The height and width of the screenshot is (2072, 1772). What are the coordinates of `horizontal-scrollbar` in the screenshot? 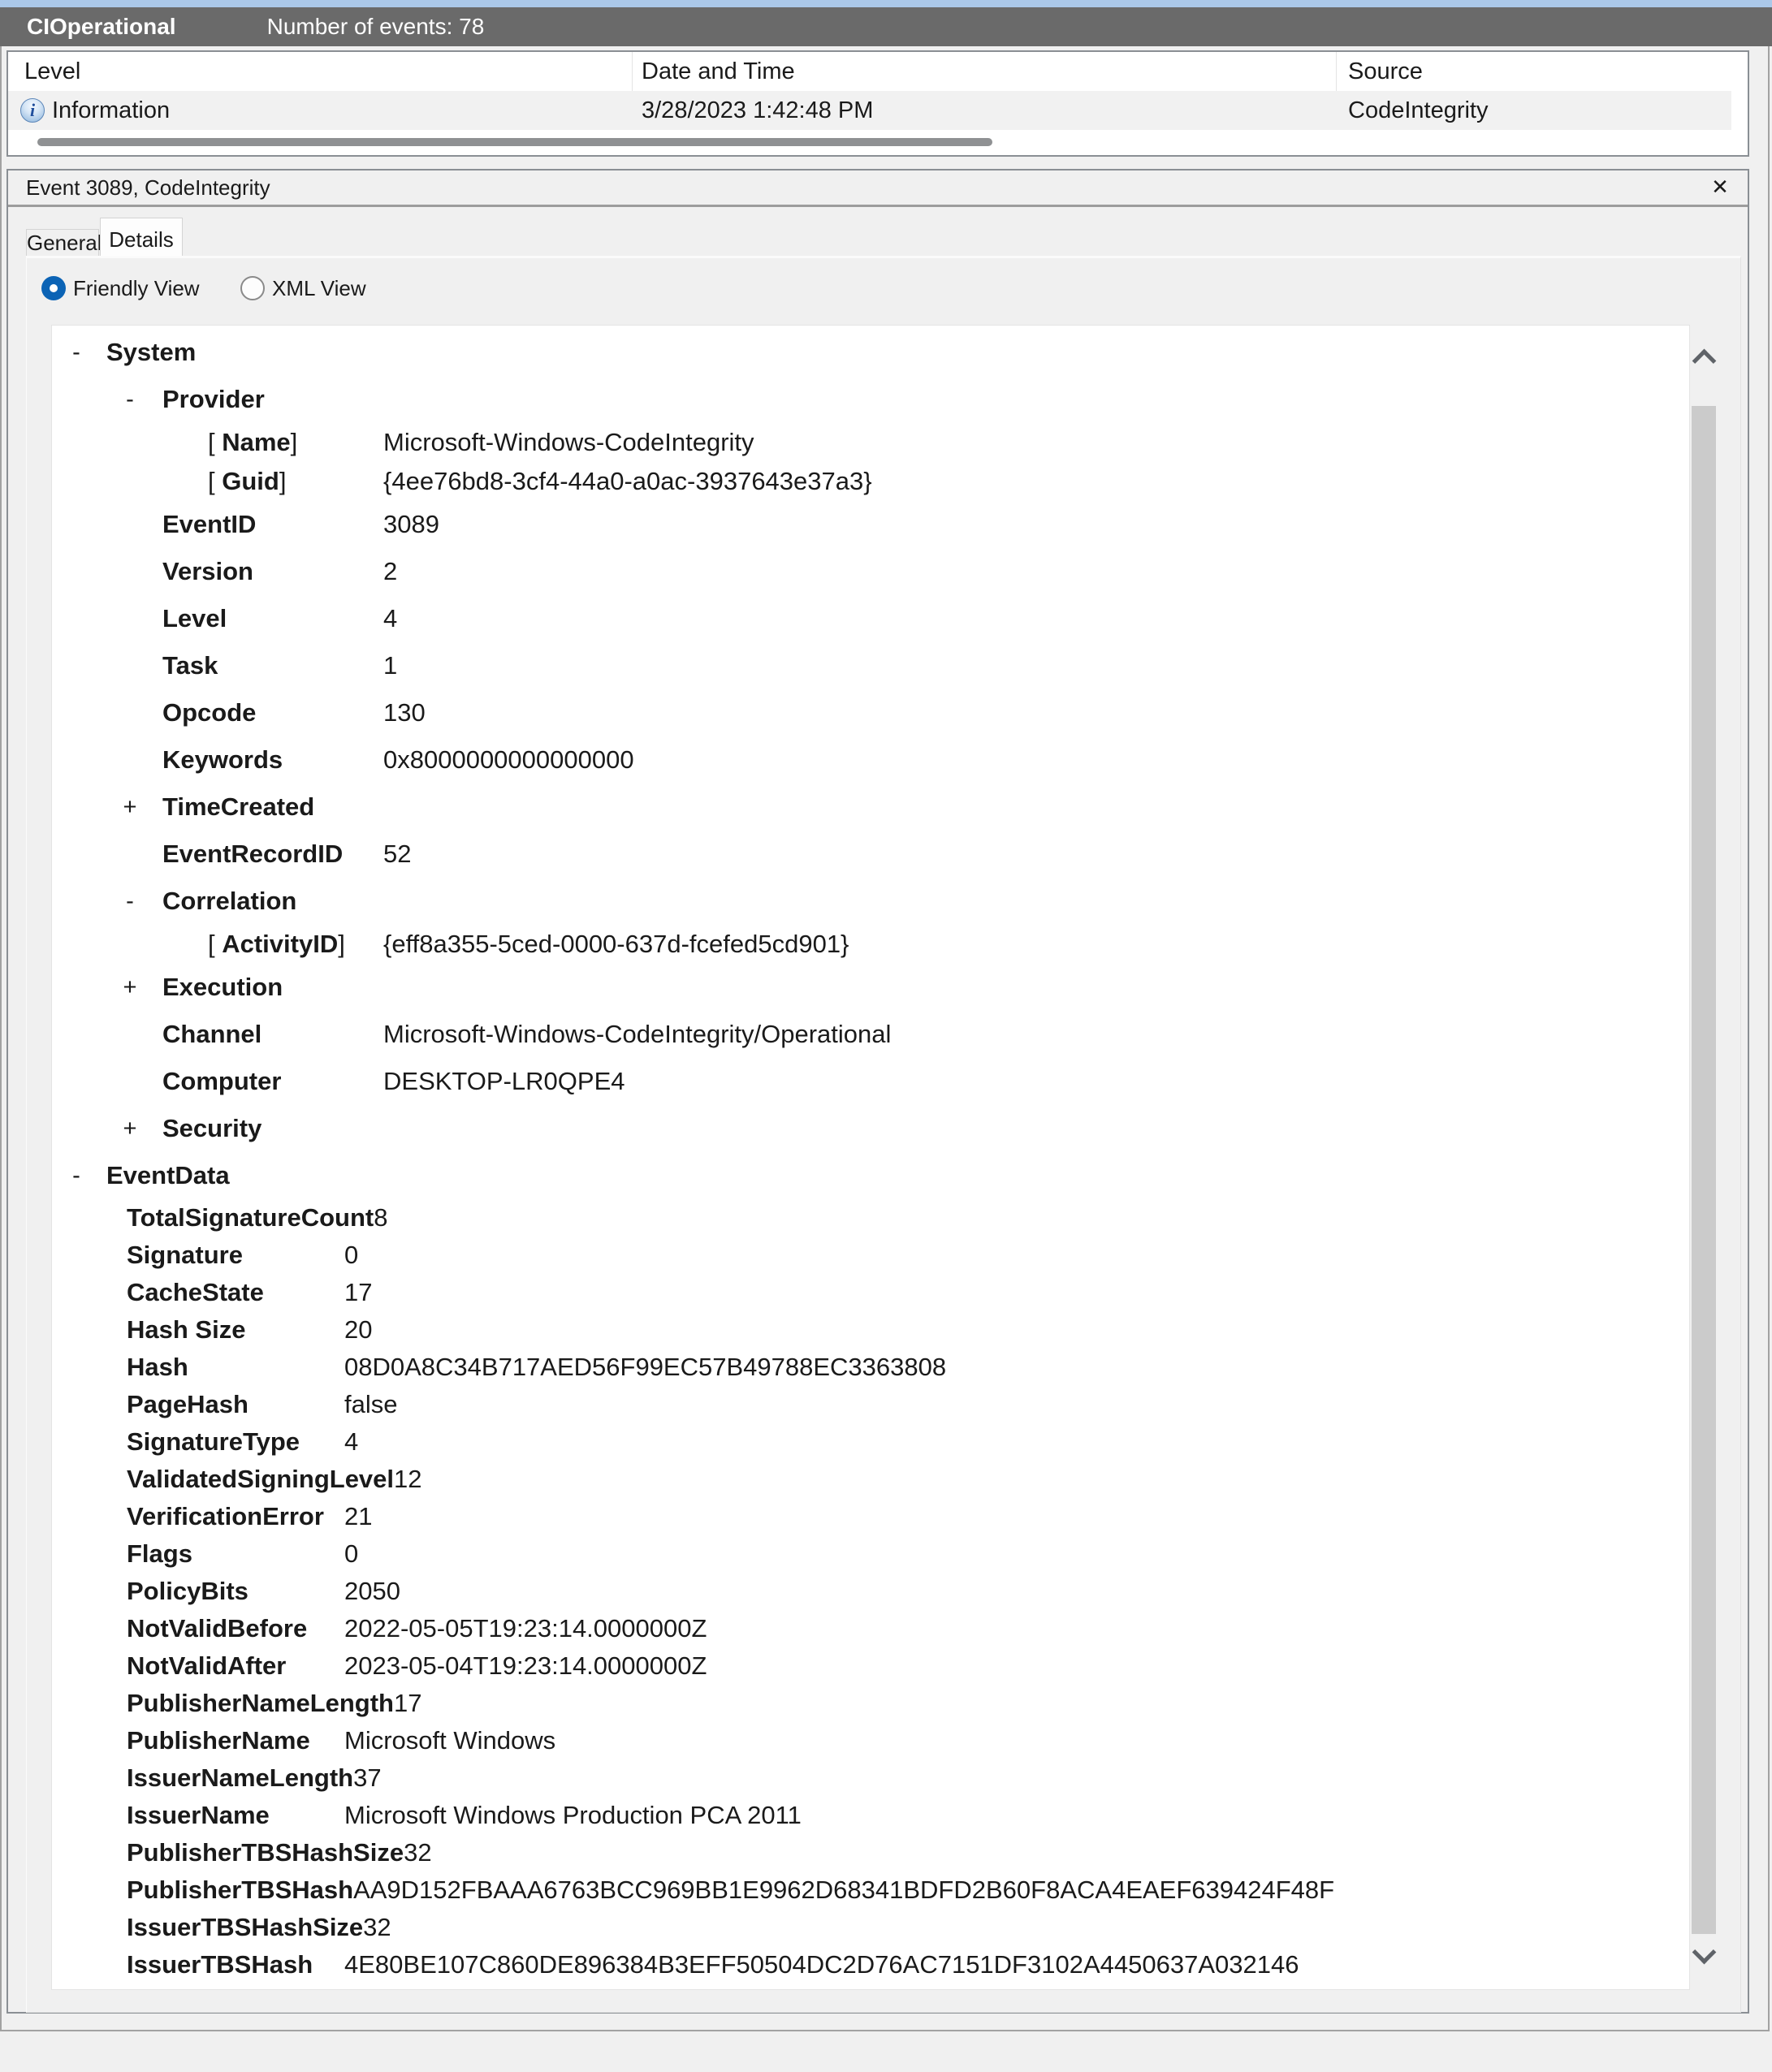 It's located at (878, 142).